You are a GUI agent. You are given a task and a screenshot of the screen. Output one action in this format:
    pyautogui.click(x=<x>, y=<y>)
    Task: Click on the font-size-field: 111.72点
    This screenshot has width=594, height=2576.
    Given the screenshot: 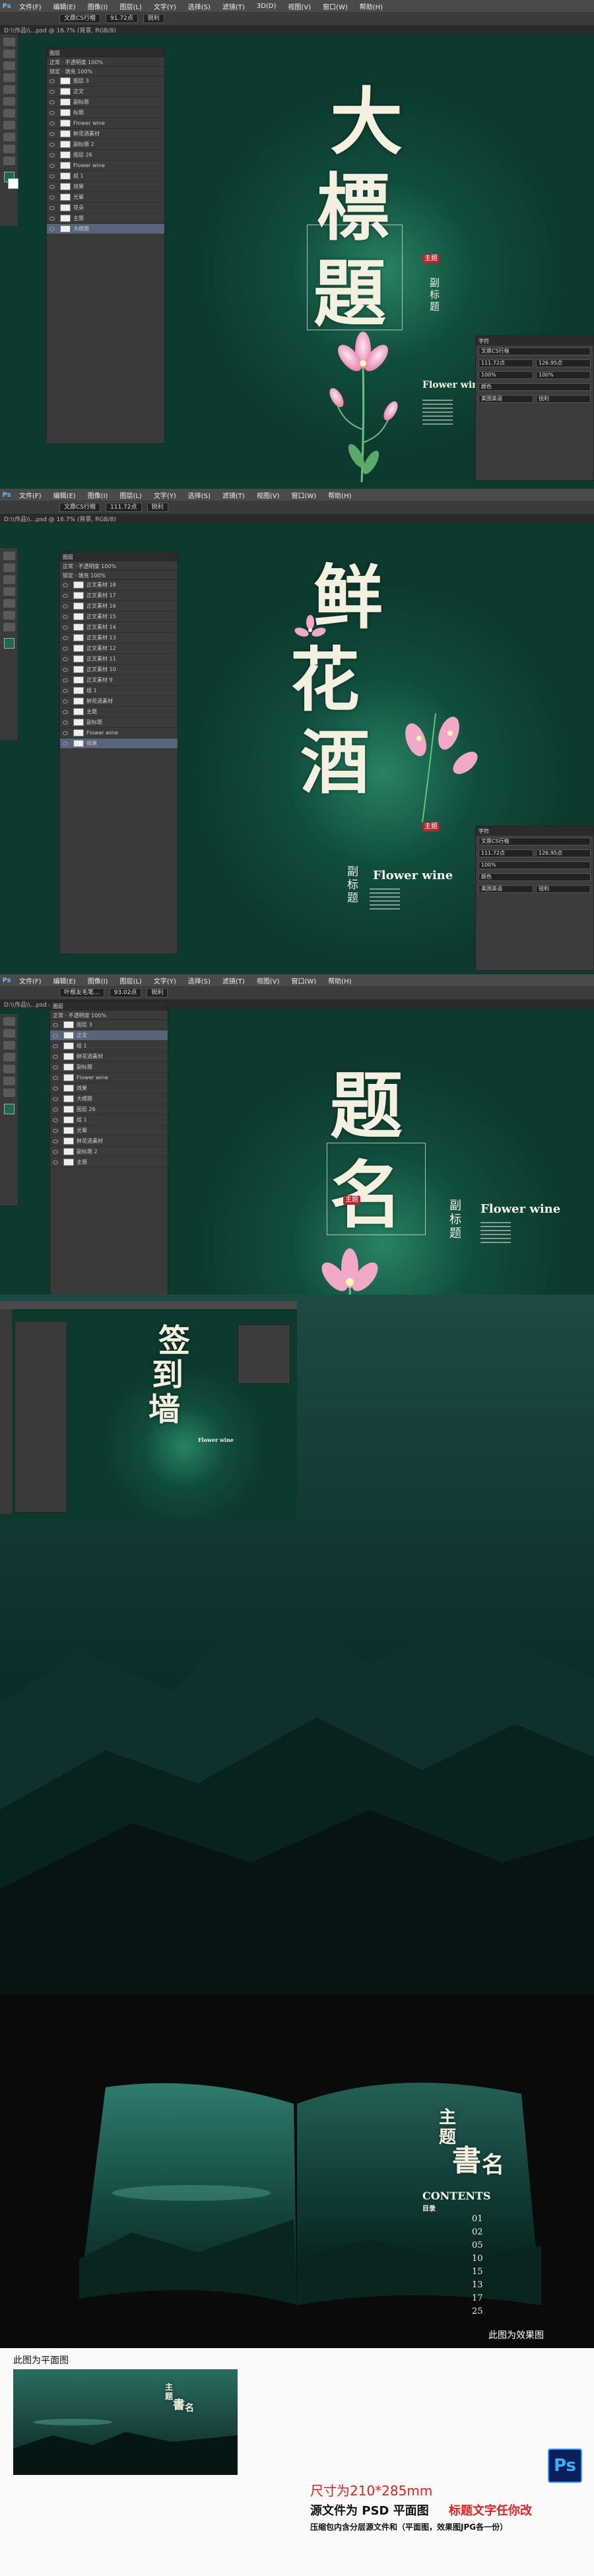 What is the action you would take?
    pyautogui.click(x=124, y=508)
    